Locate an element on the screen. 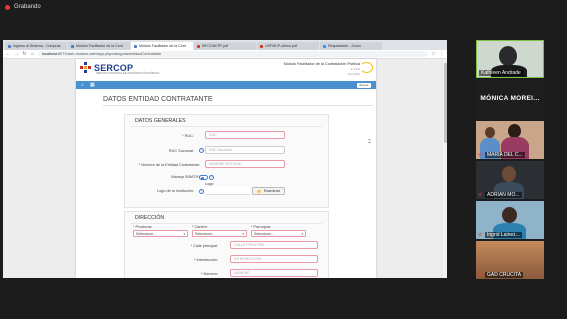 Image resolution: width=567 pixels, height=319 pixels. ruc-sucursal-input: RUC Sucursal is located at coordinates (245, 150).